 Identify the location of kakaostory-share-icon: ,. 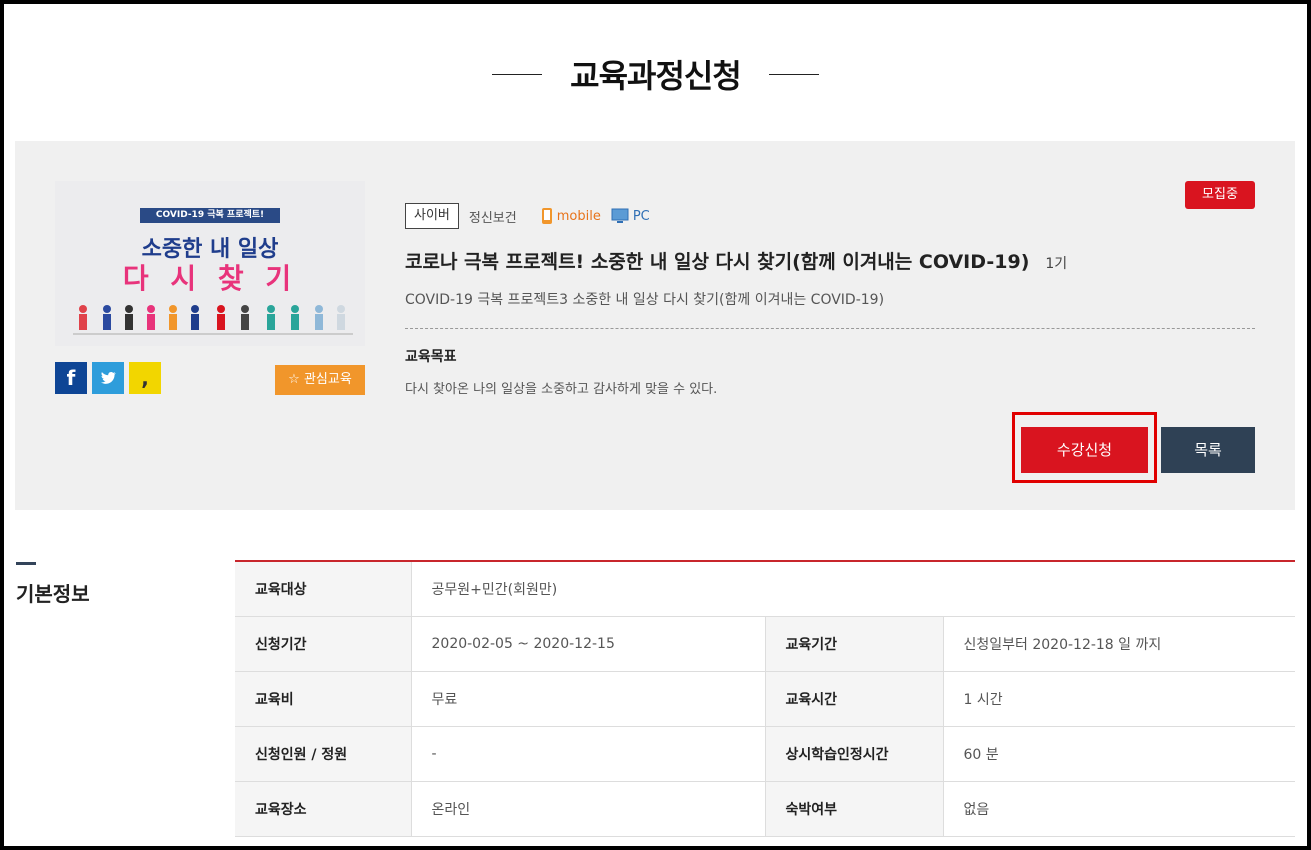
(145, 378).